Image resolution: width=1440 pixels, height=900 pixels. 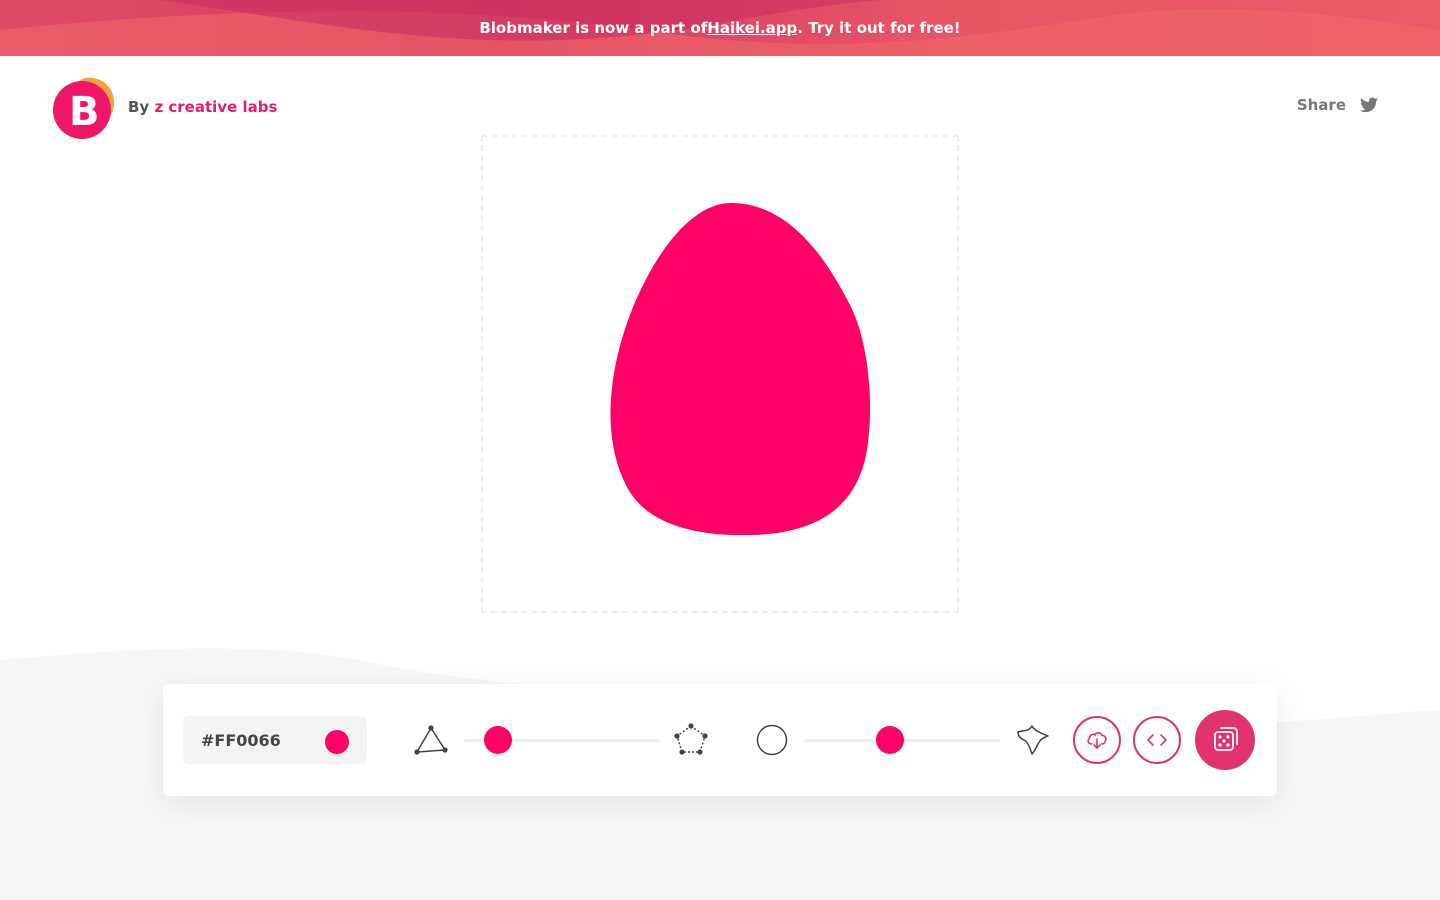 What do you see at coordinates (431, 740) in the screenshot?
I see `triangle-nodes-icon` at bounding box center [431, 740].